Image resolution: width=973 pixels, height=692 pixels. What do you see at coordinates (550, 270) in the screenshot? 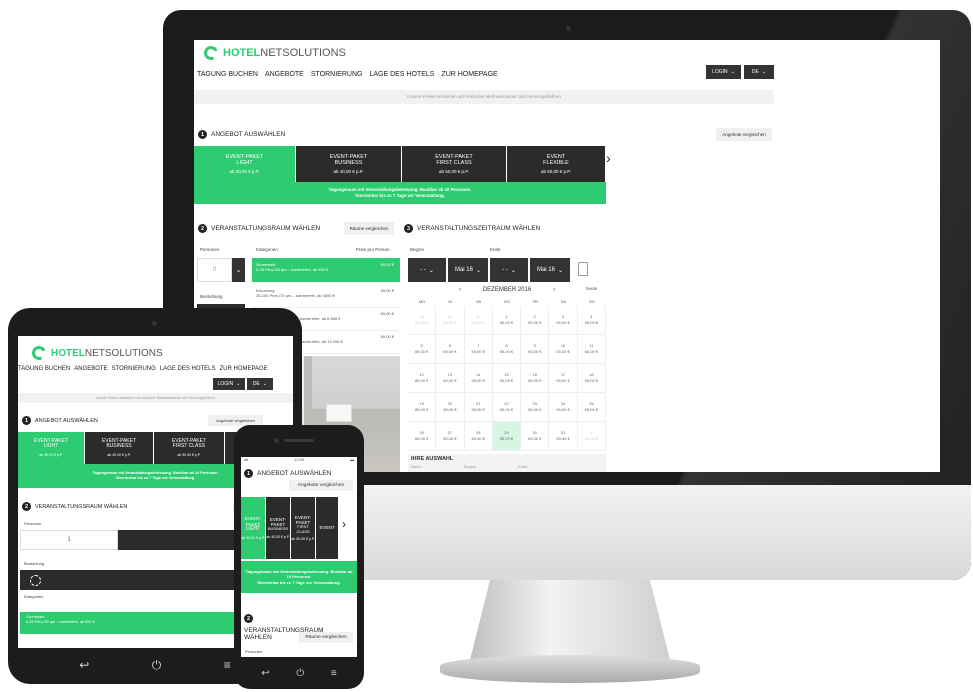
I see `end-date-dropdown: Mai 16 ⌄` at bounding box center [550, 270].